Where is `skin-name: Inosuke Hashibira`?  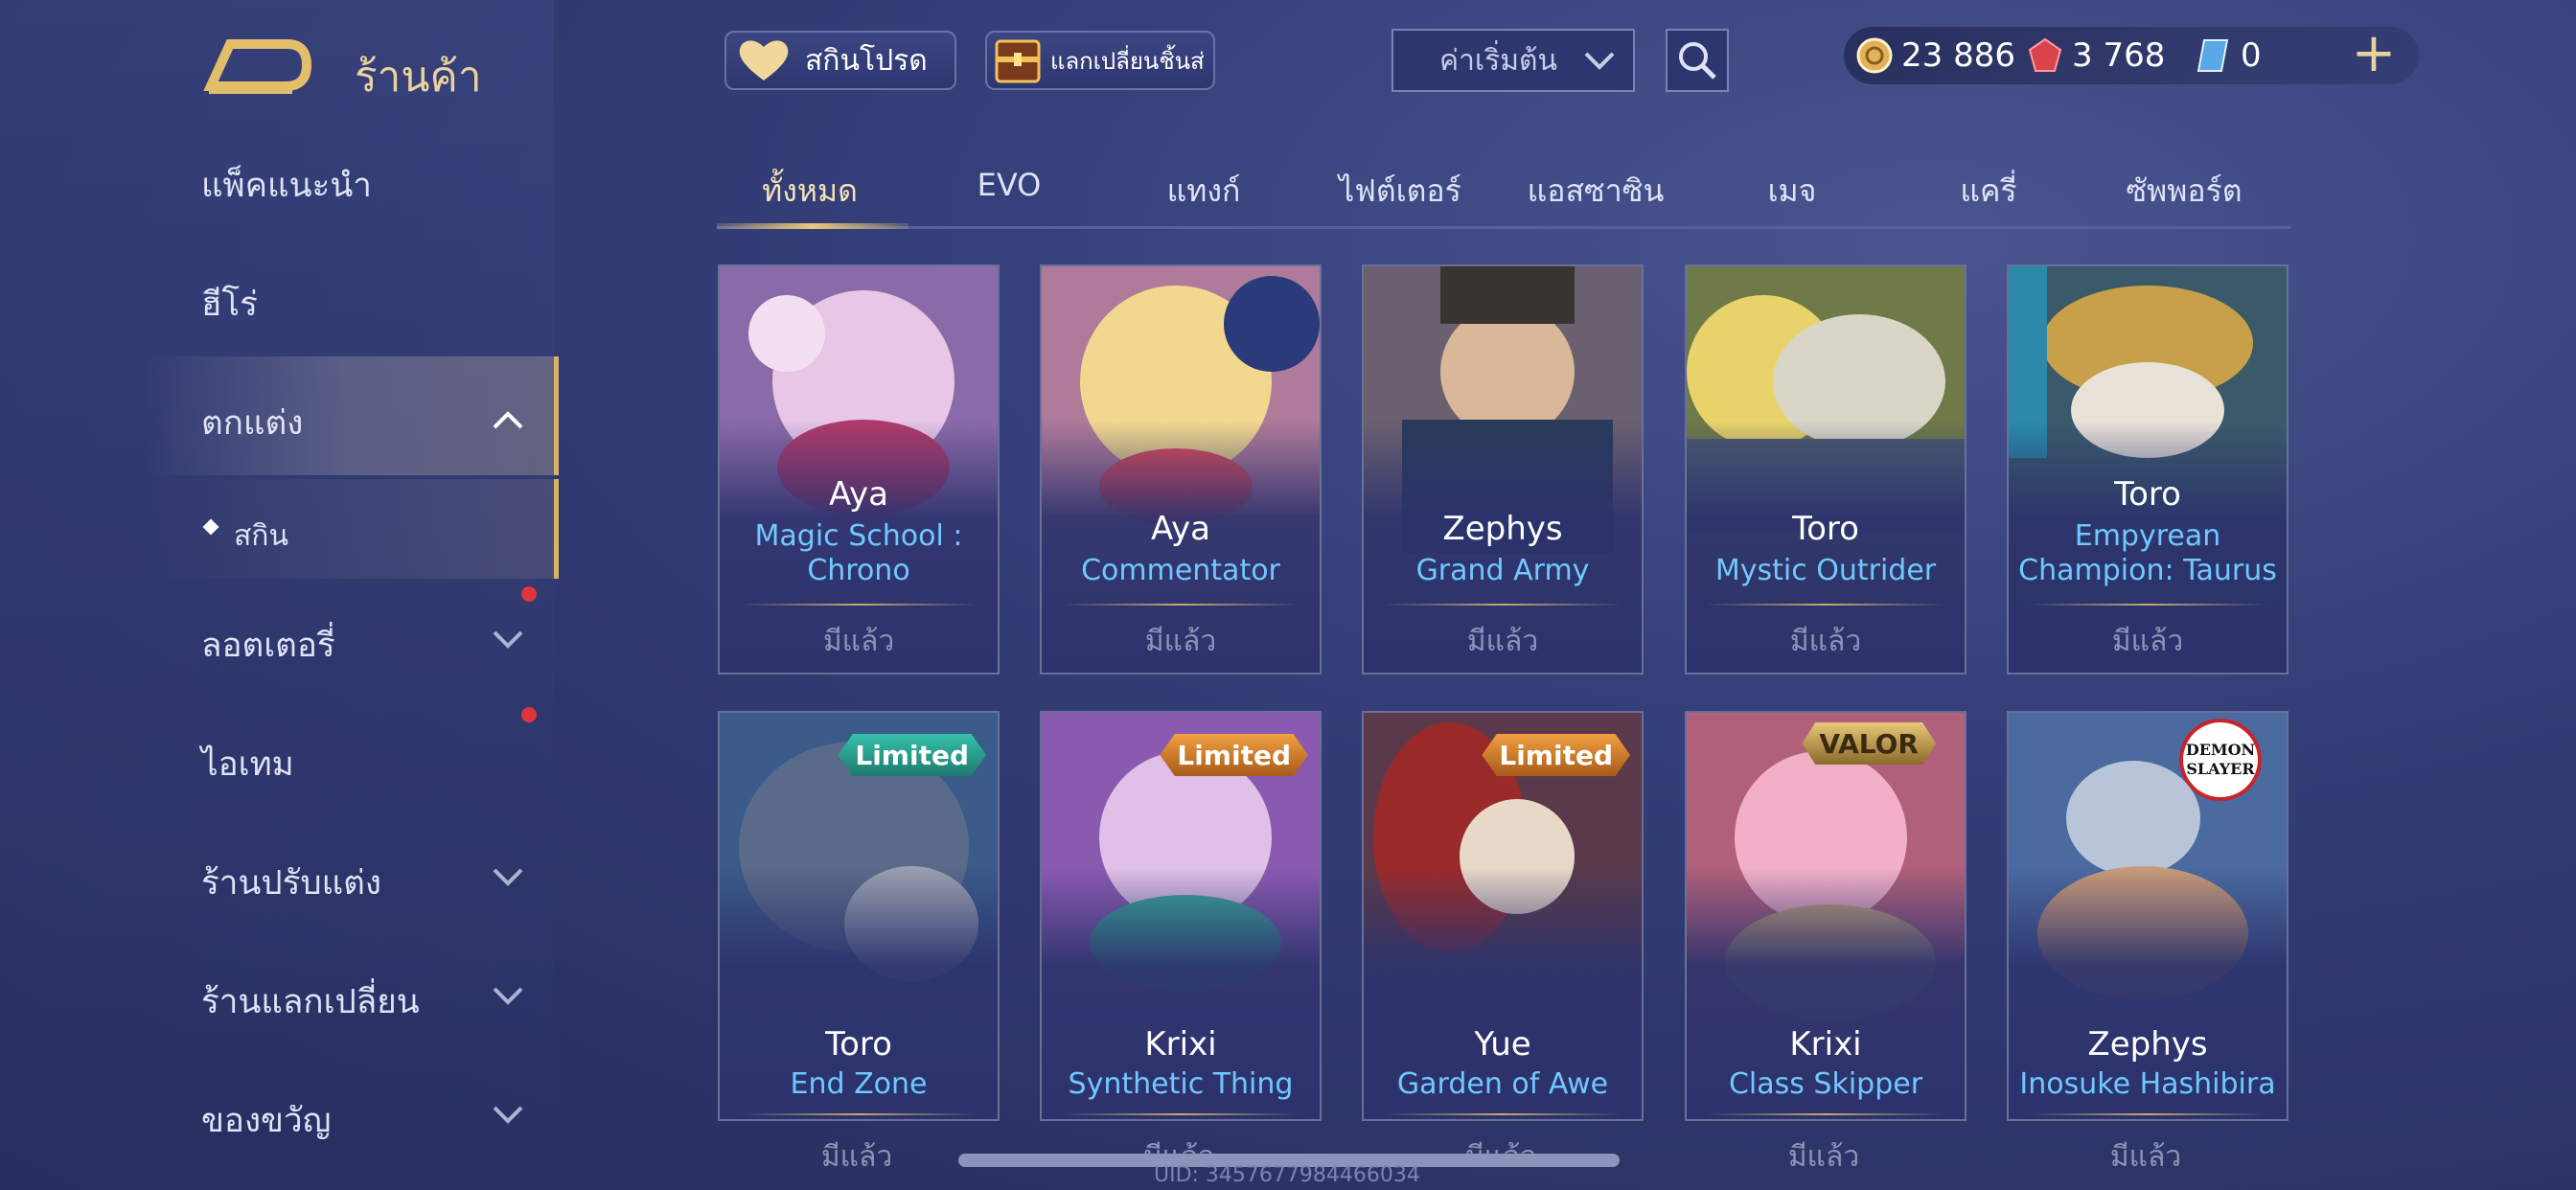 skin-name: Inosuke Hashibira is located at coordinates (2147, 1084).